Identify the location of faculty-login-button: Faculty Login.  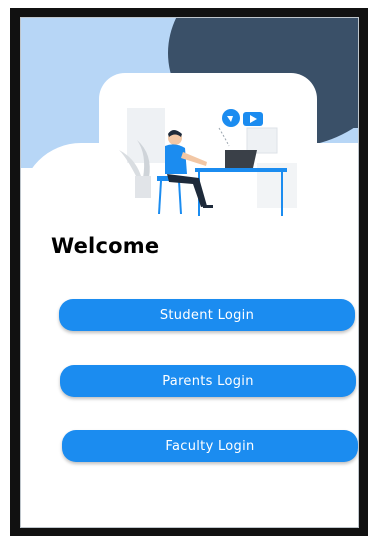
(210, 446).